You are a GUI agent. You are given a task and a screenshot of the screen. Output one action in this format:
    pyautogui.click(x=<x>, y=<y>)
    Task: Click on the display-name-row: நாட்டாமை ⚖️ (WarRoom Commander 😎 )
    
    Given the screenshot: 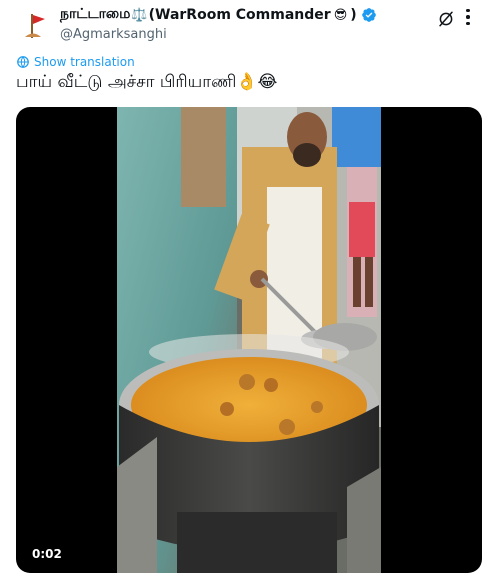 What is the action you would take?
    pyautogui.click(x=218, y=15)
    